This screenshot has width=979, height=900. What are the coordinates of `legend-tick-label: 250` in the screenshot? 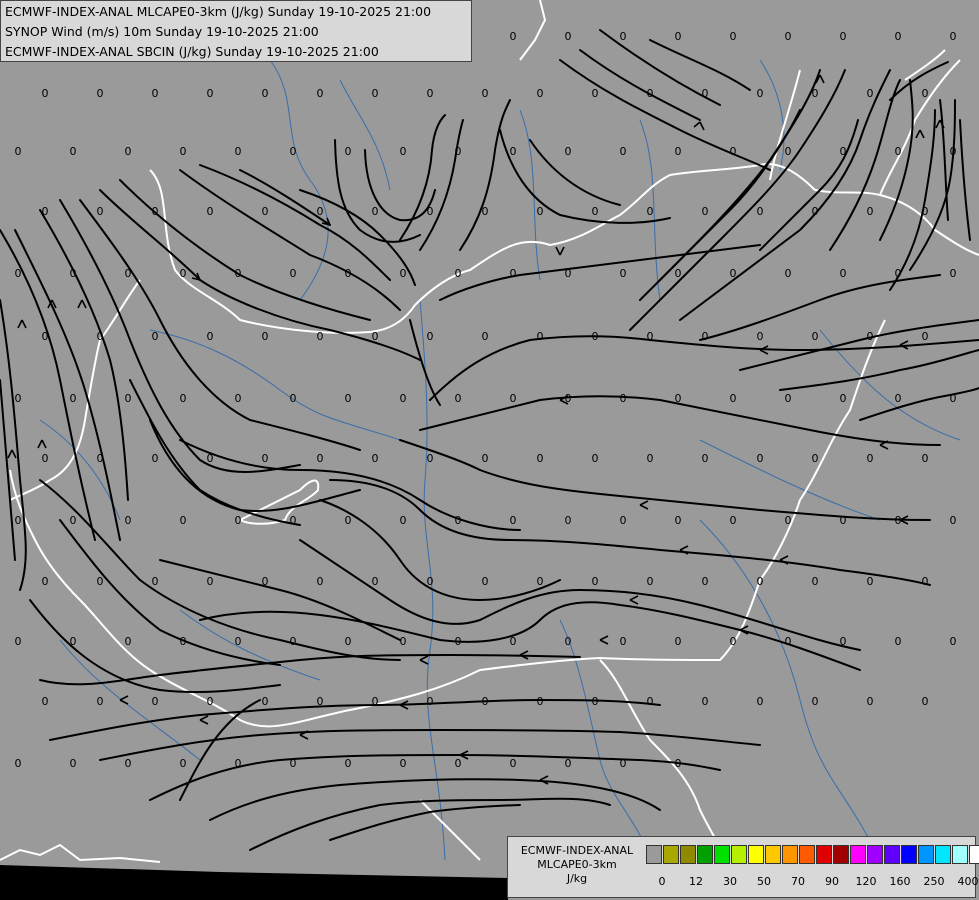 It's located at (934, 881).